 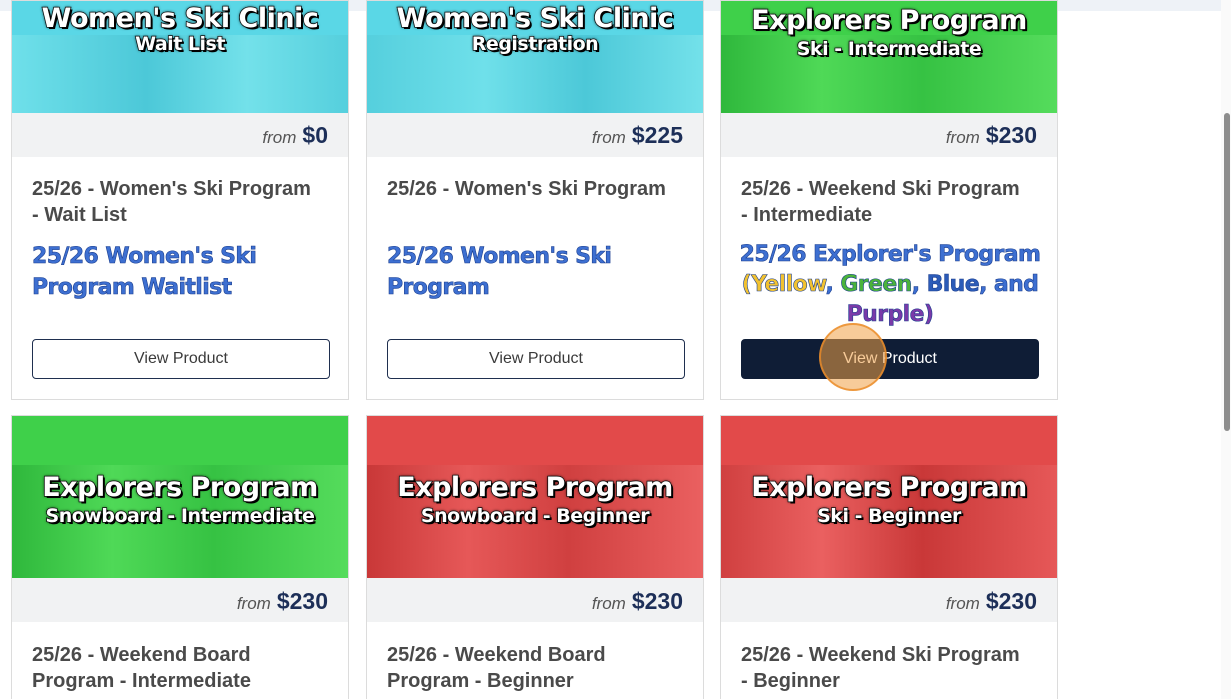 I want to click on description-colors-end: Purple), so click(x=890, y=315).